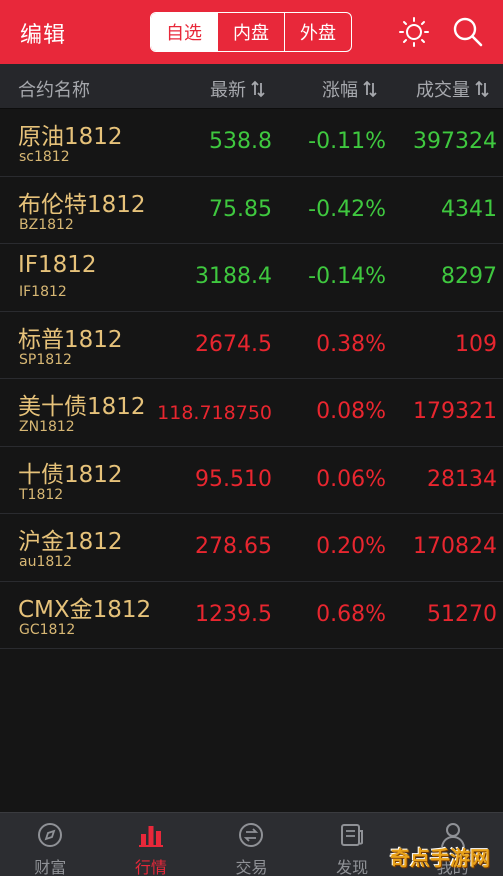  I want to click on last-price: 3188.4, so click(233, 276).